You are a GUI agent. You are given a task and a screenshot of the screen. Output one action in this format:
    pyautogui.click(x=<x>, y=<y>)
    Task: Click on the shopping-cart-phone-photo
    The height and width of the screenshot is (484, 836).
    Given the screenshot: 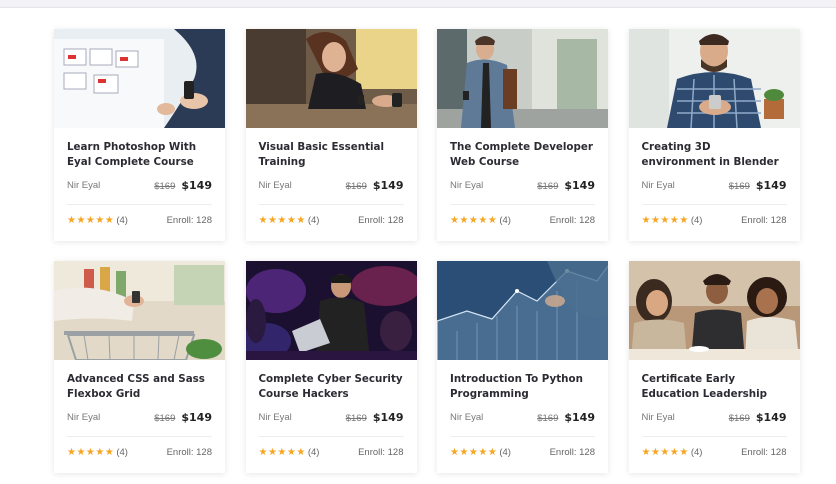 What is the action you would take?
    pyautogui.click(x=139, y=310)
    